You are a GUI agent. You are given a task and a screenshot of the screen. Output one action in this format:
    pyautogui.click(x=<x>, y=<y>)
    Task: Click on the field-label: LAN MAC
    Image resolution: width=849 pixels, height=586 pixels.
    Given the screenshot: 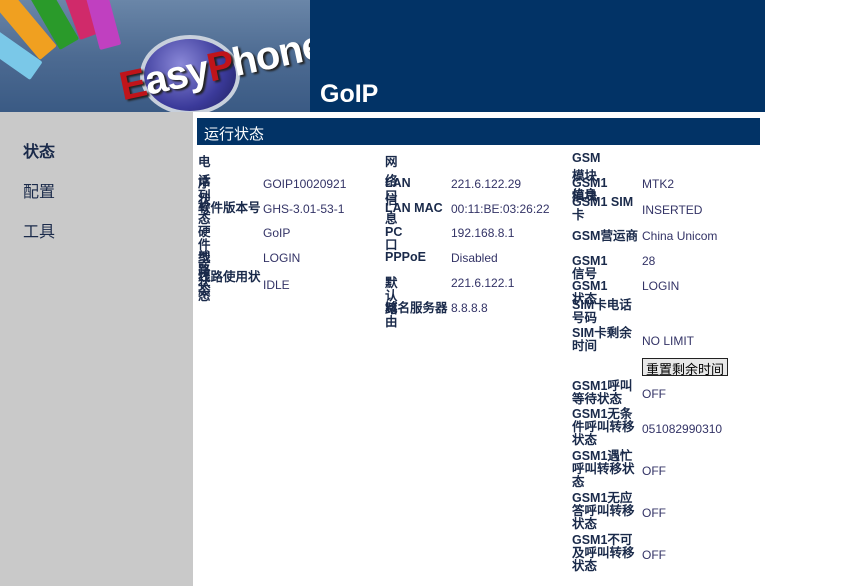 What is the action you would take?
    pyautogui.click(x=414, y=208)
    